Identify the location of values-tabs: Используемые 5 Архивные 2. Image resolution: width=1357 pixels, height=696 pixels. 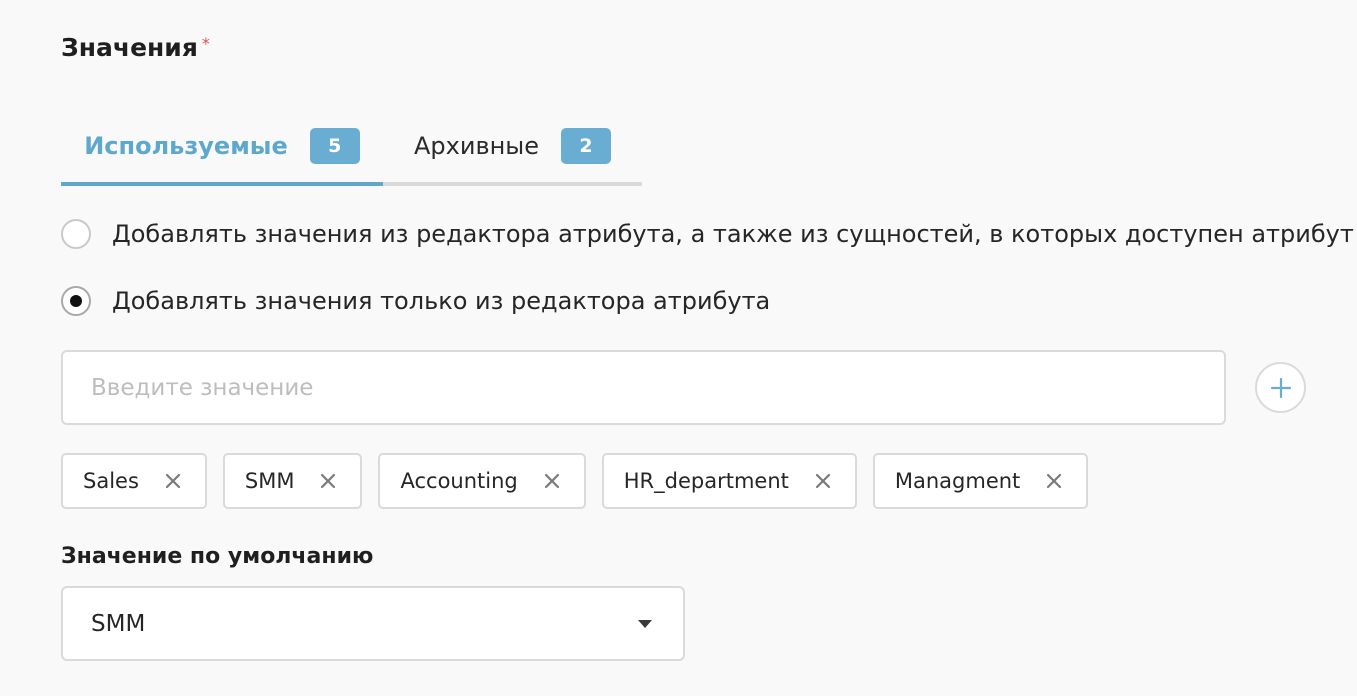
(351, 148).